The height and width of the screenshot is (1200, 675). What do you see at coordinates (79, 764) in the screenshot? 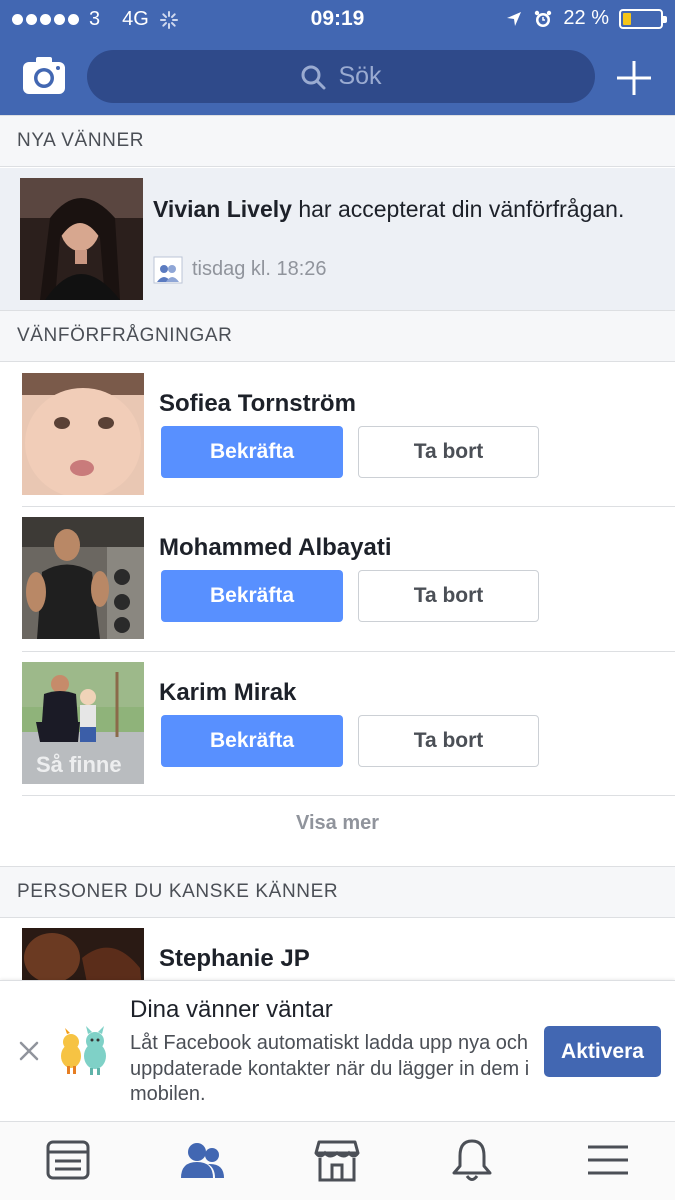
I see `photo-caption: Så finne` at bounding box center [79, 764].